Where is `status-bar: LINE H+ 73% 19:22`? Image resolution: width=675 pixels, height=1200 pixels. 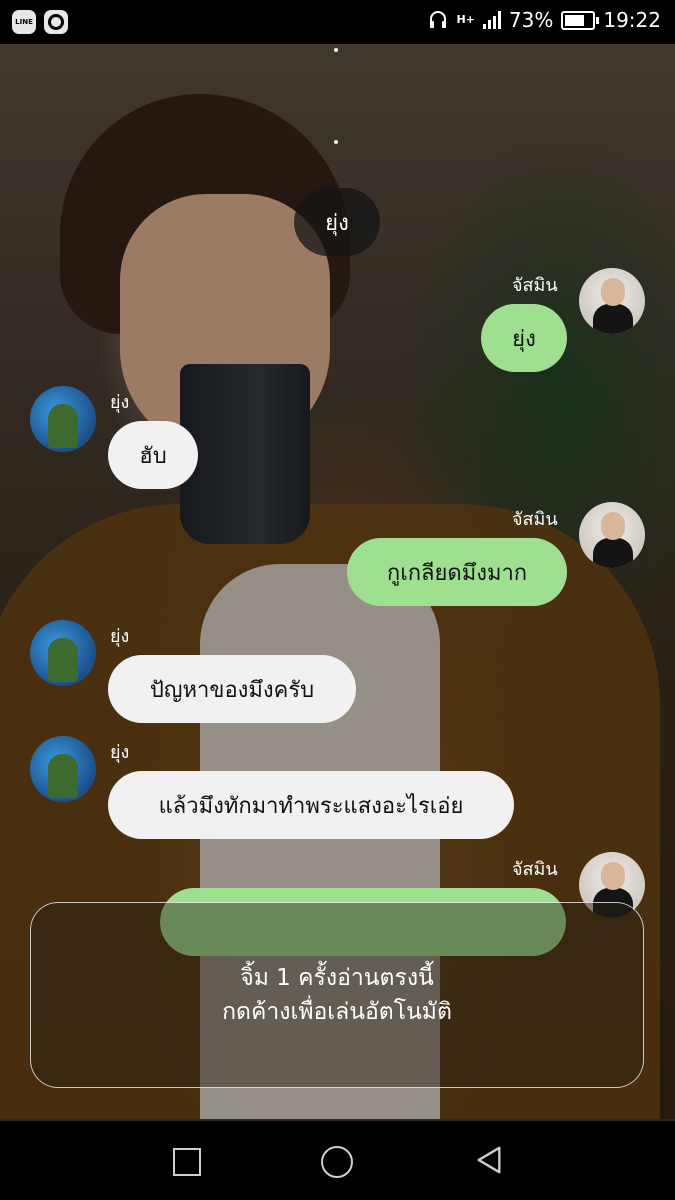
status-bar: LINE H+ 73% 19:22 is located at coordinates (337, 22).